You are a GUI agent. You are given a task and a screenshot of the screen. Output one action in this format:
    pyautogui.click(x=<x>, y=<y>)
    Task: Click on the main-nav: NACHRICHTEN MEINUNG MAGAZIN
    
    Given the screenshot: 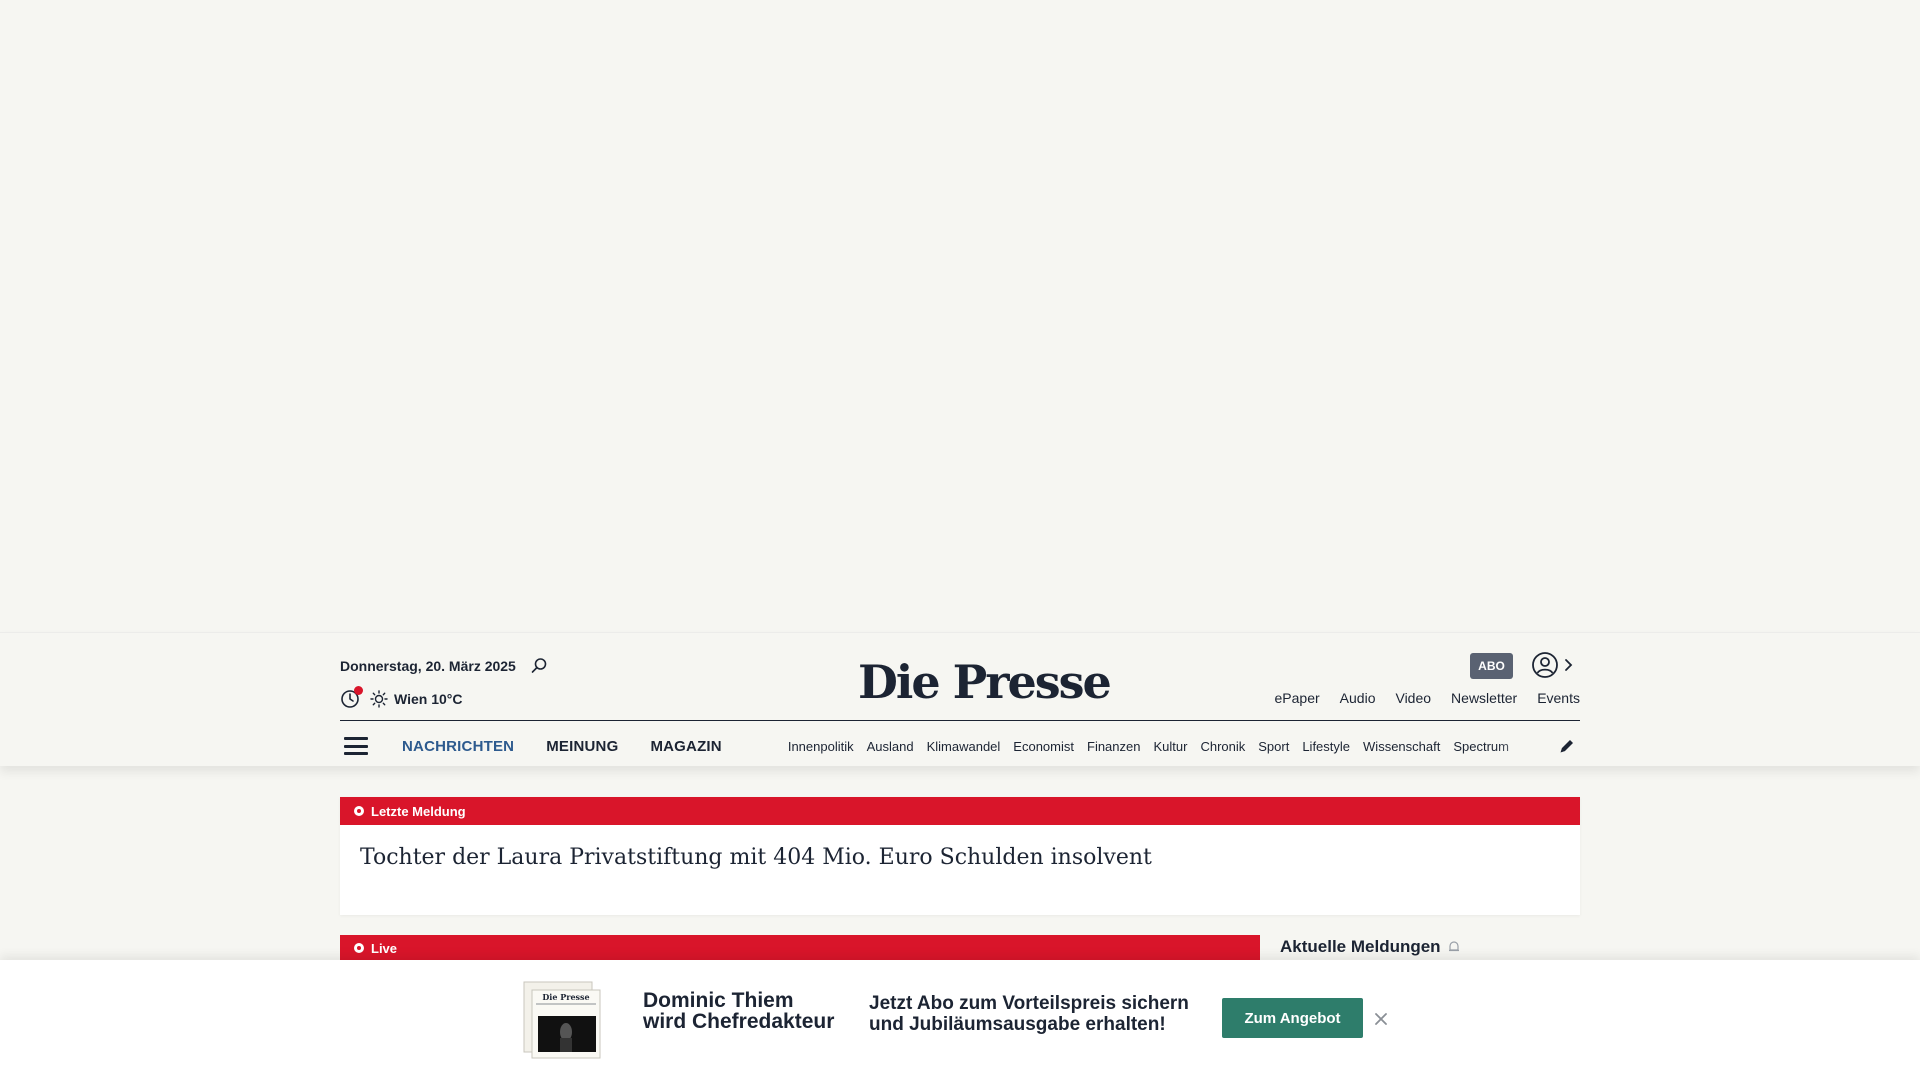 What is the action you would take?
    pyautogui.click(x=562, y=746)
    